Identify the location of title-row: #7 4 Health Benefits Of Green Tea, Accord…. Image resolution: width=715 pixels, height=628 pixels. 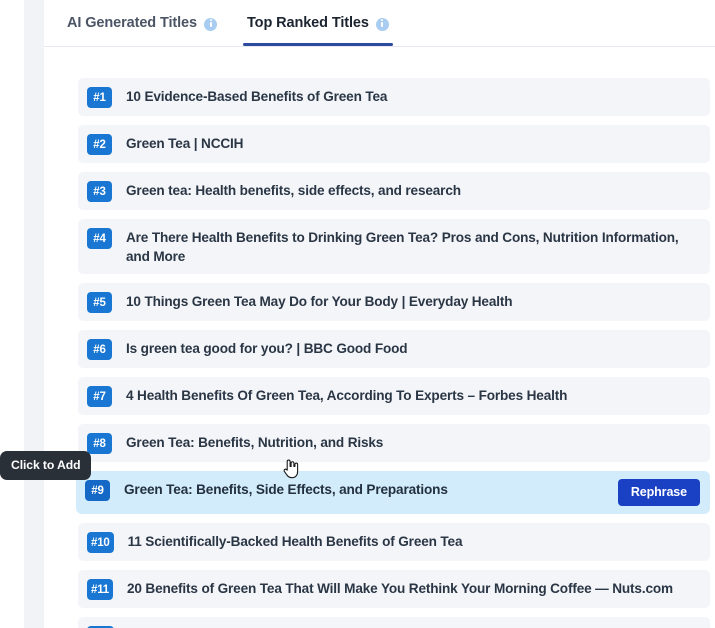
(394, 396).